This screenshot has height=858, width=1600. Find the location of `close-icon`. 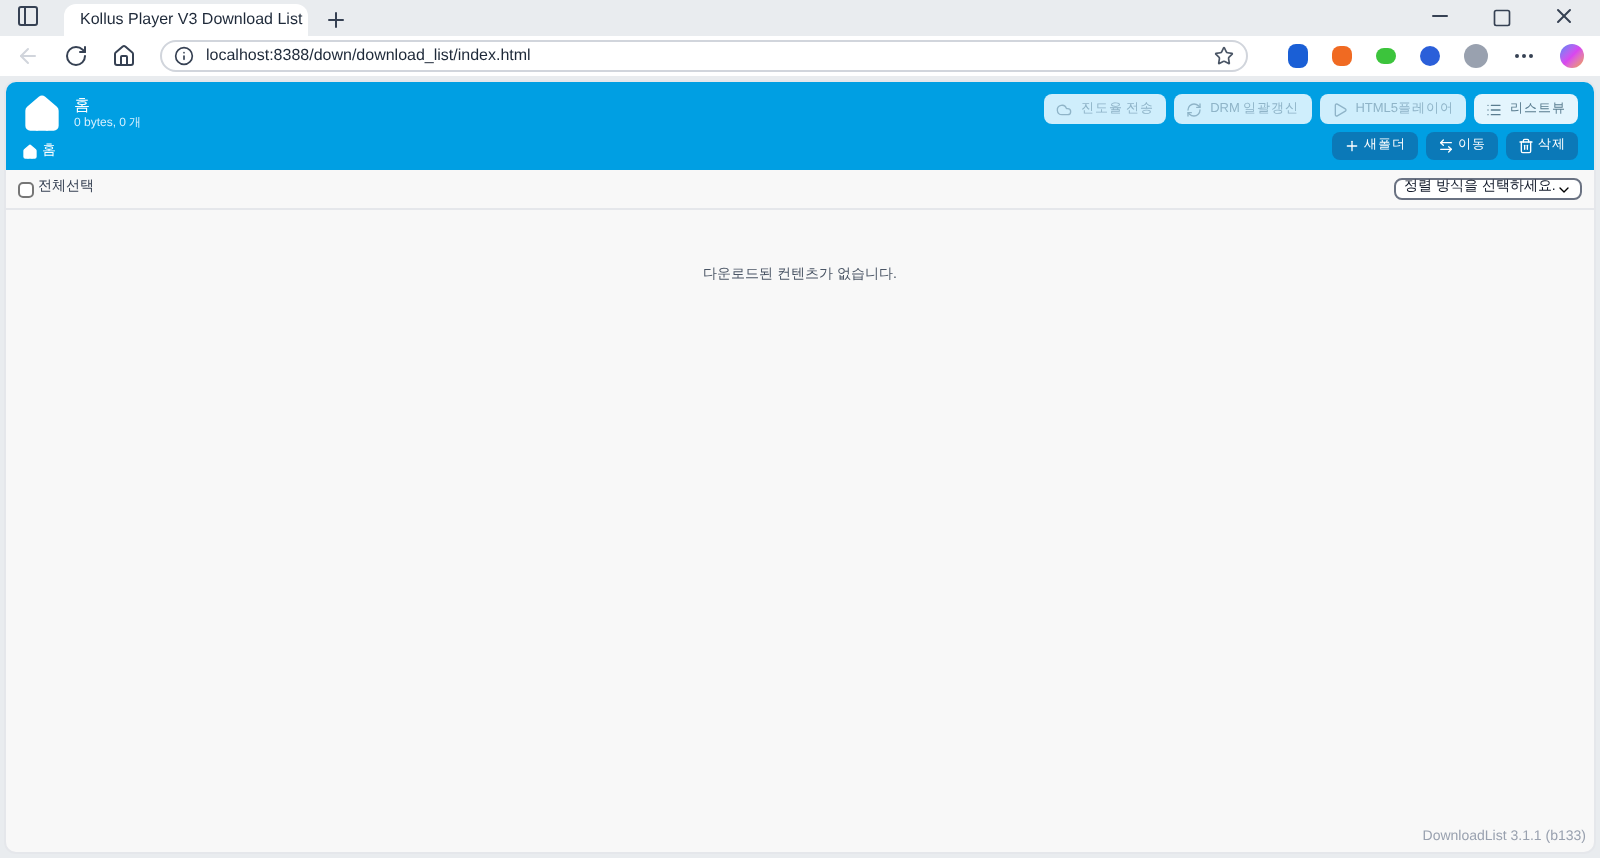

close-icon is located at coordinates (1564, 16).